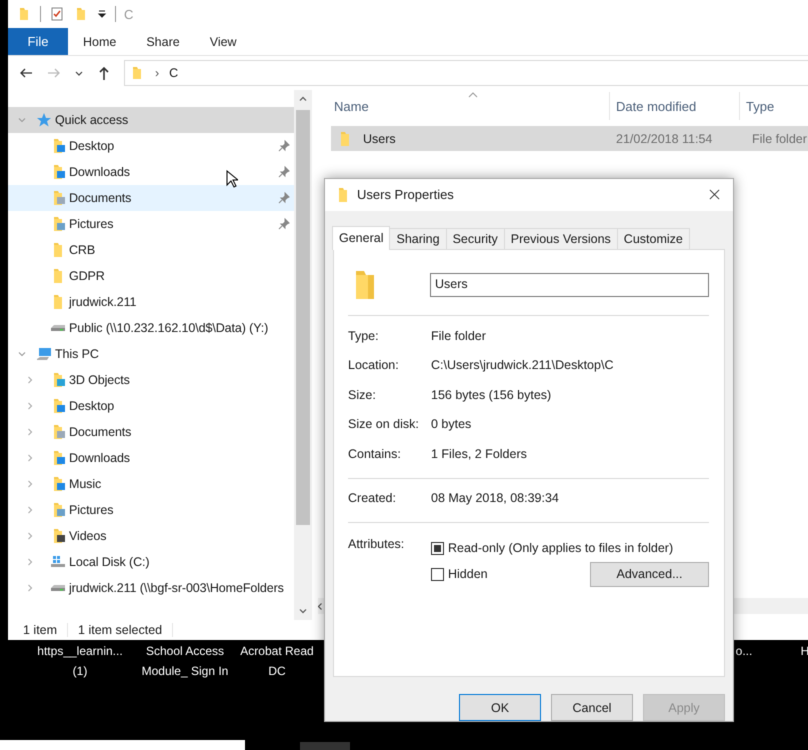 The image size is (808, 750). Describe the element at coordinates (185, 651) in the screenshot. I see `desktop-icon-label: School Access` at that location.